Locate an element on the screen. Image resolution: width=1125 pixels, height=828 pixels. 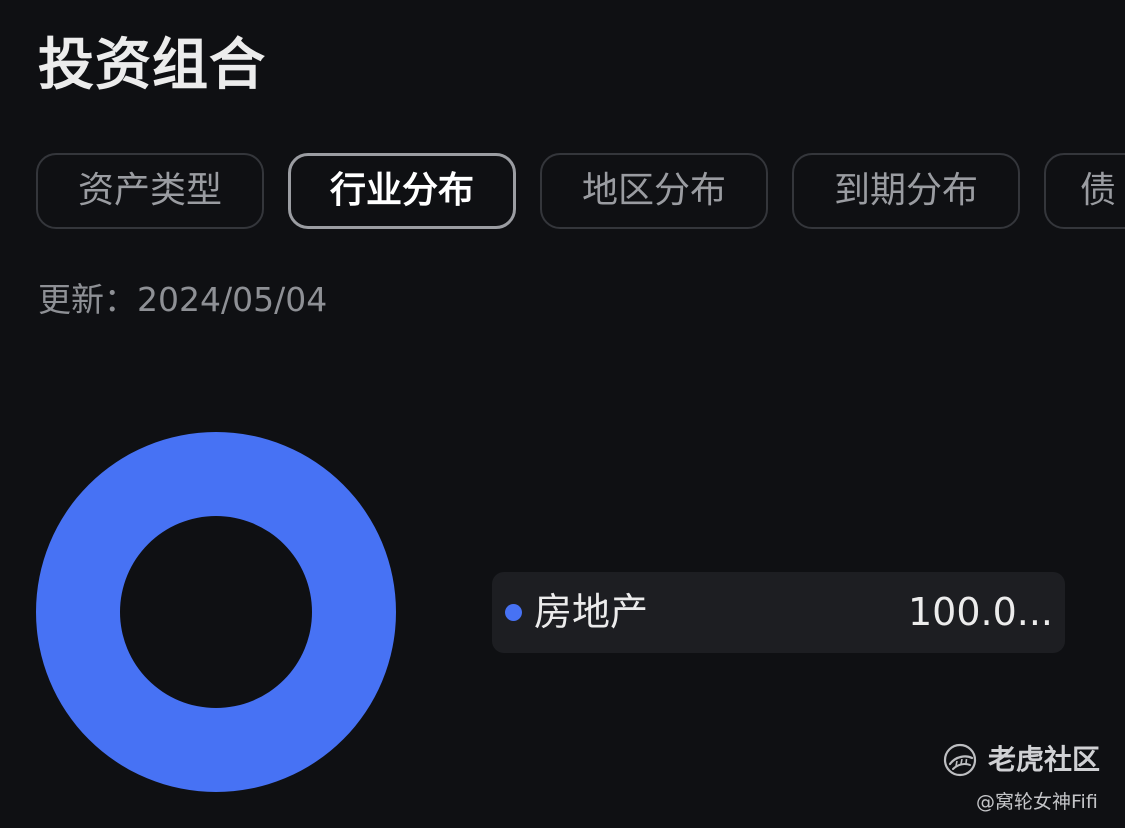
donut-chart is located at coordinates (216, 612).